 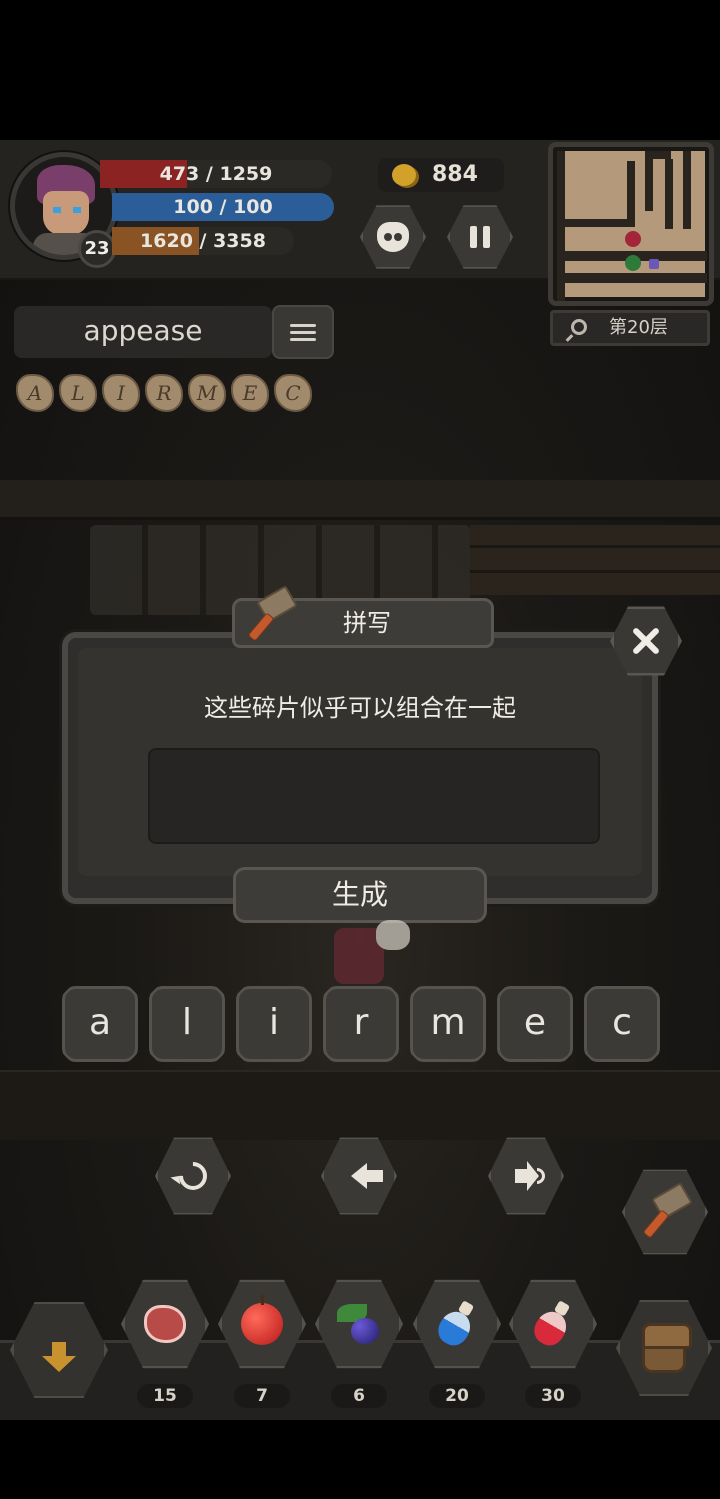 I want to click on reset-button, so click(x=193, y=1176).